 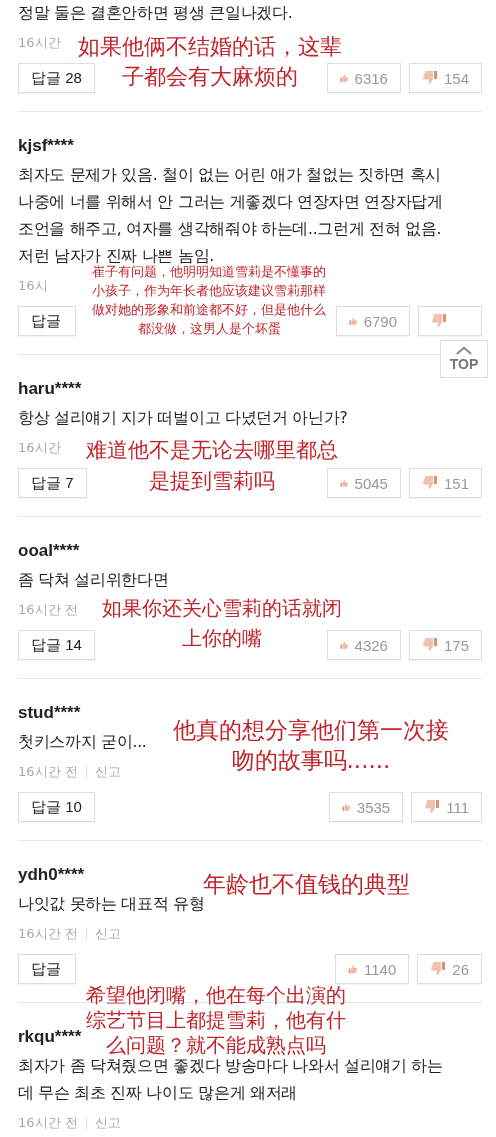 What do you see at coordinates (445, 483) in the screenshot?
I see `dislike-button: 151` at bounding box center [445, 483].